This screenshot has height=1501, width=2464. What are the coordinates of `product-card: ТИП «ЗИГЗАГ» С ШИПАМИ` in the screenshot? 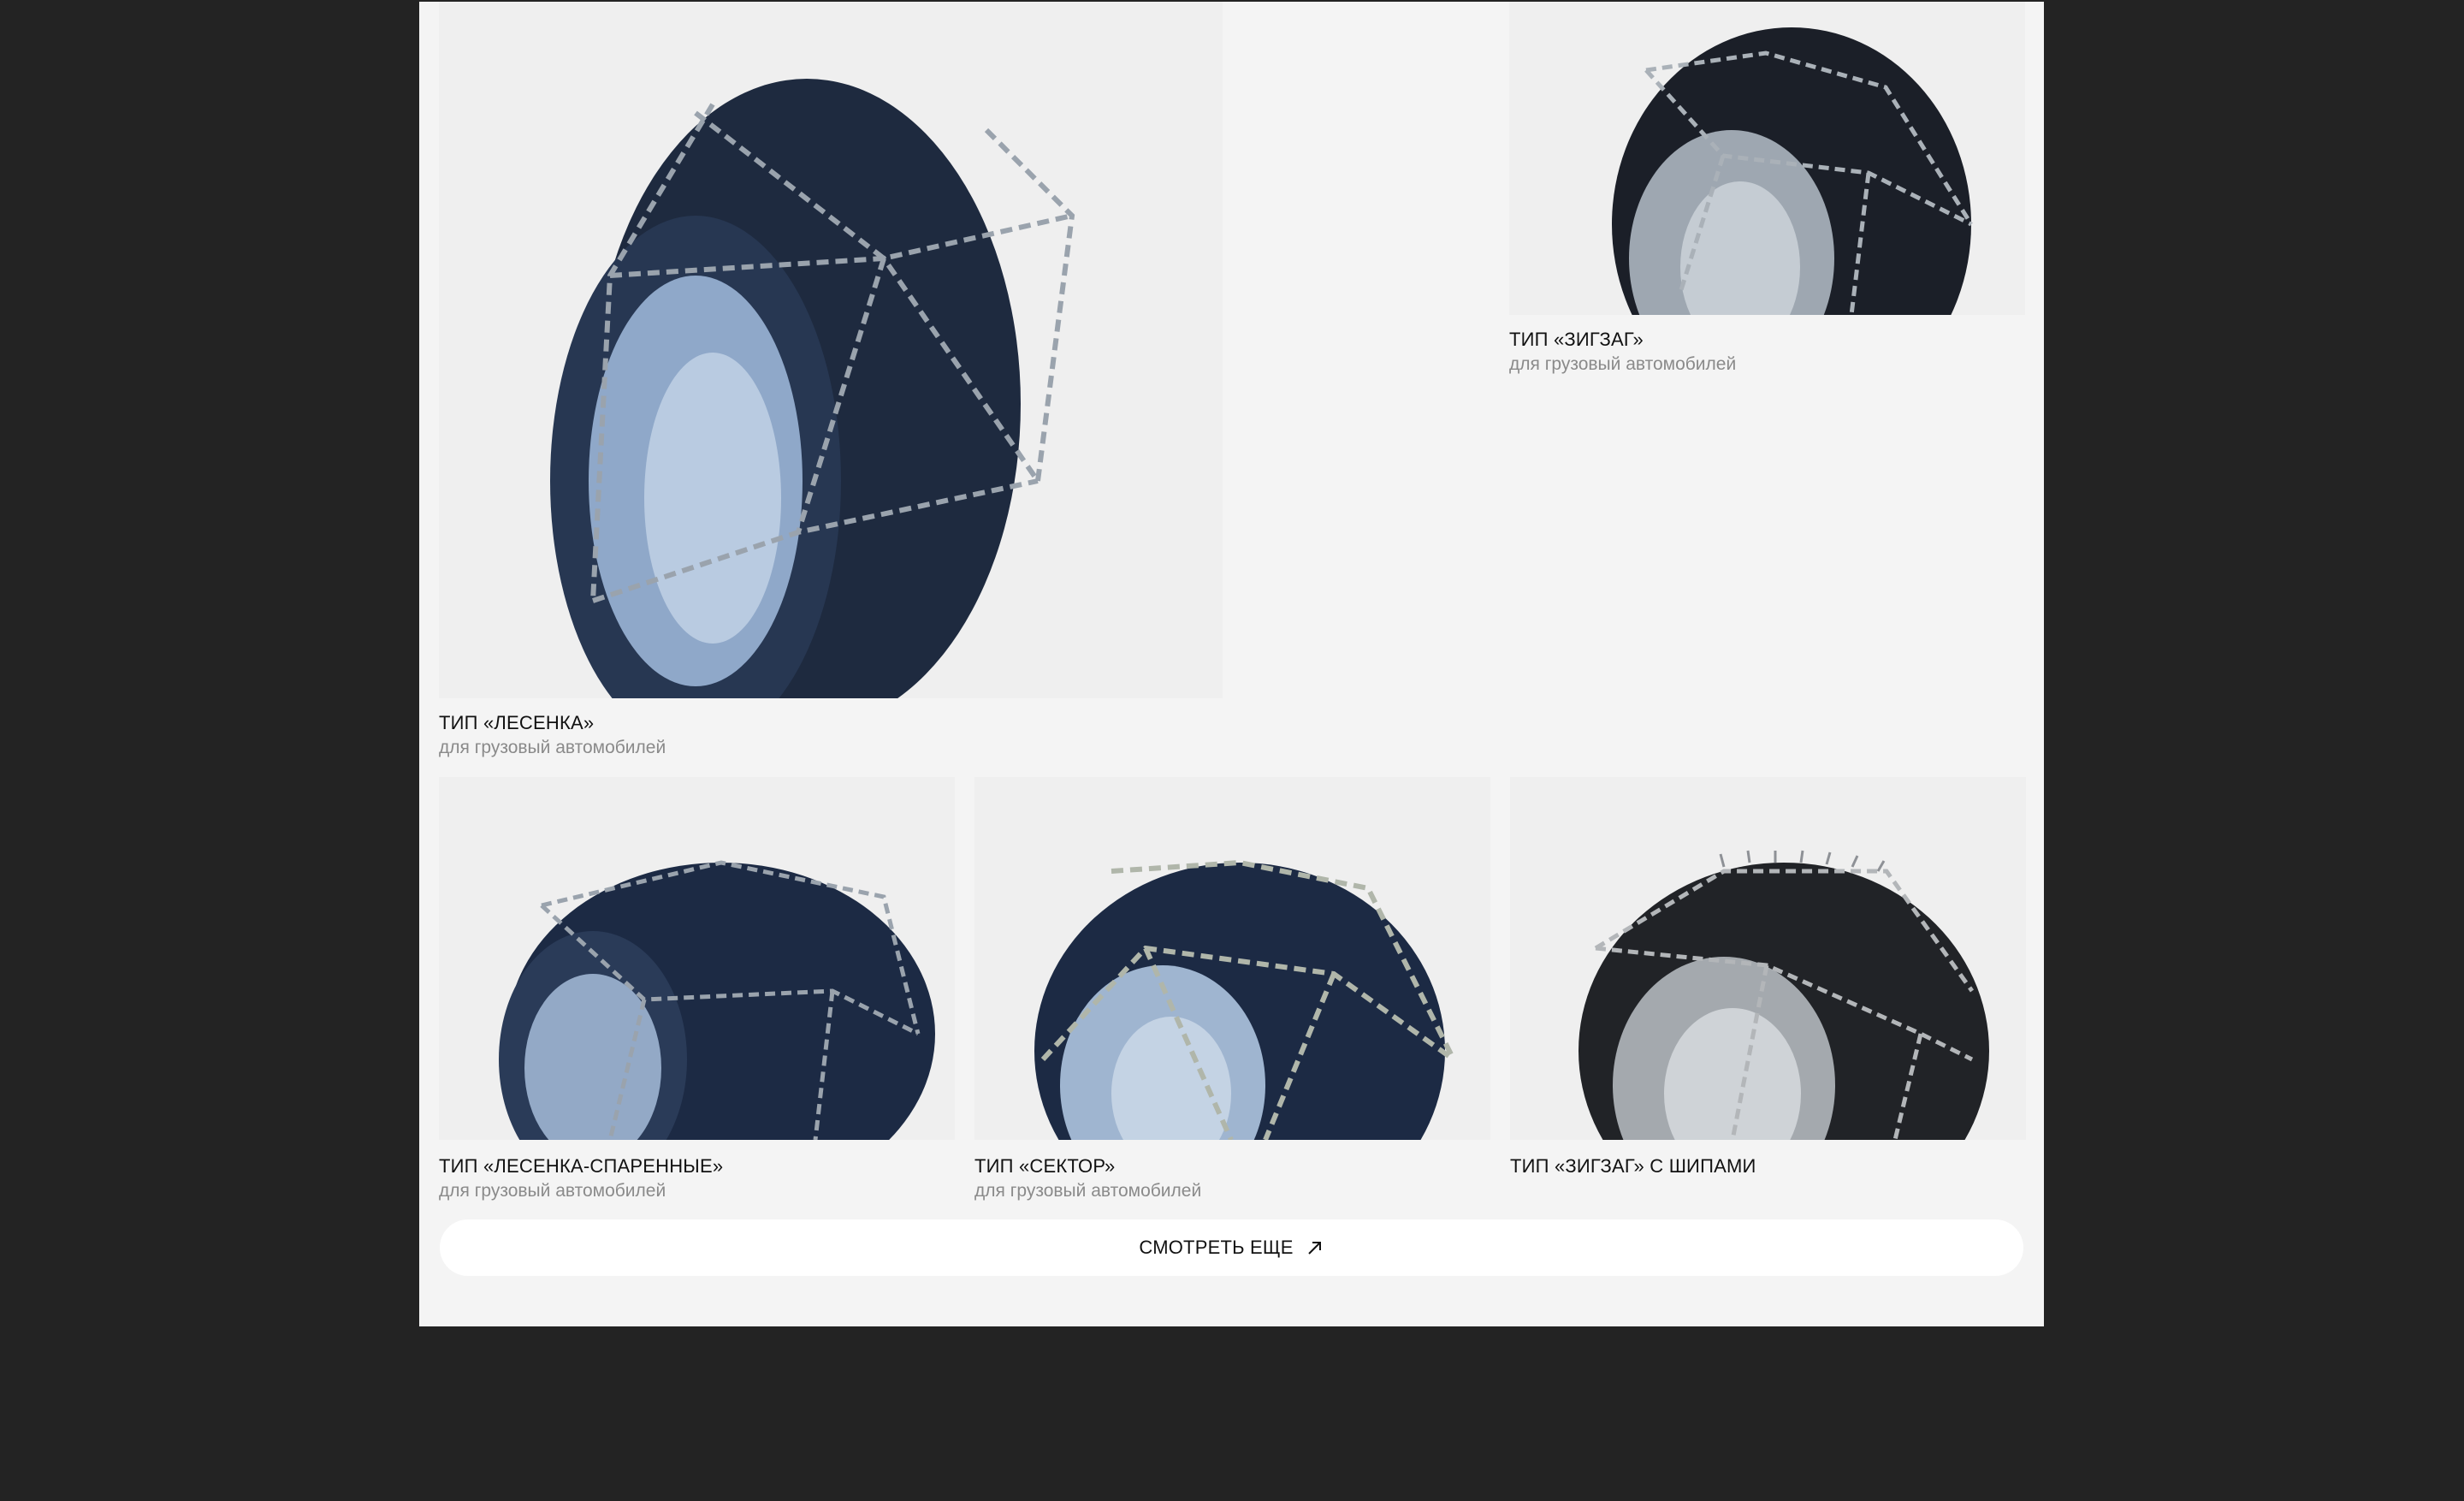 It's located at (1768, 991).